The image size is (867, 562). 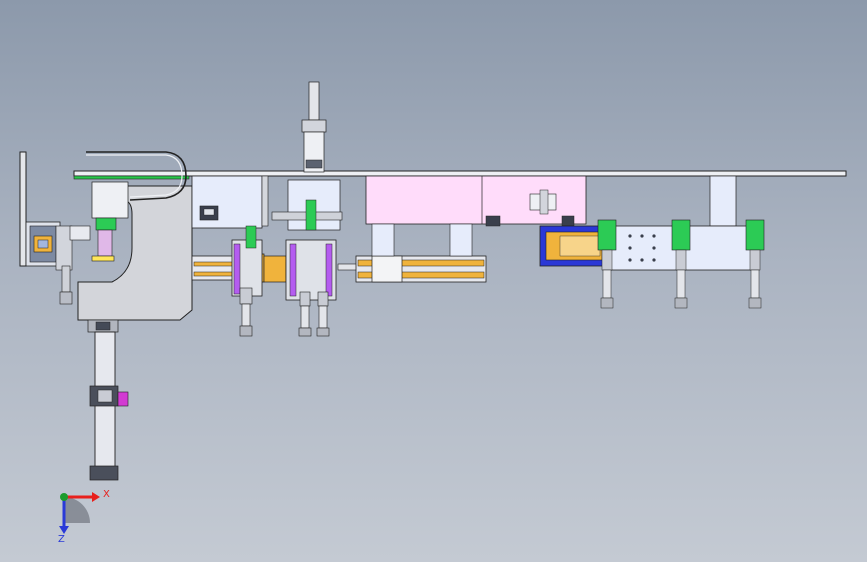 I want to click on left-side-plate, so click(x=23, y=209).